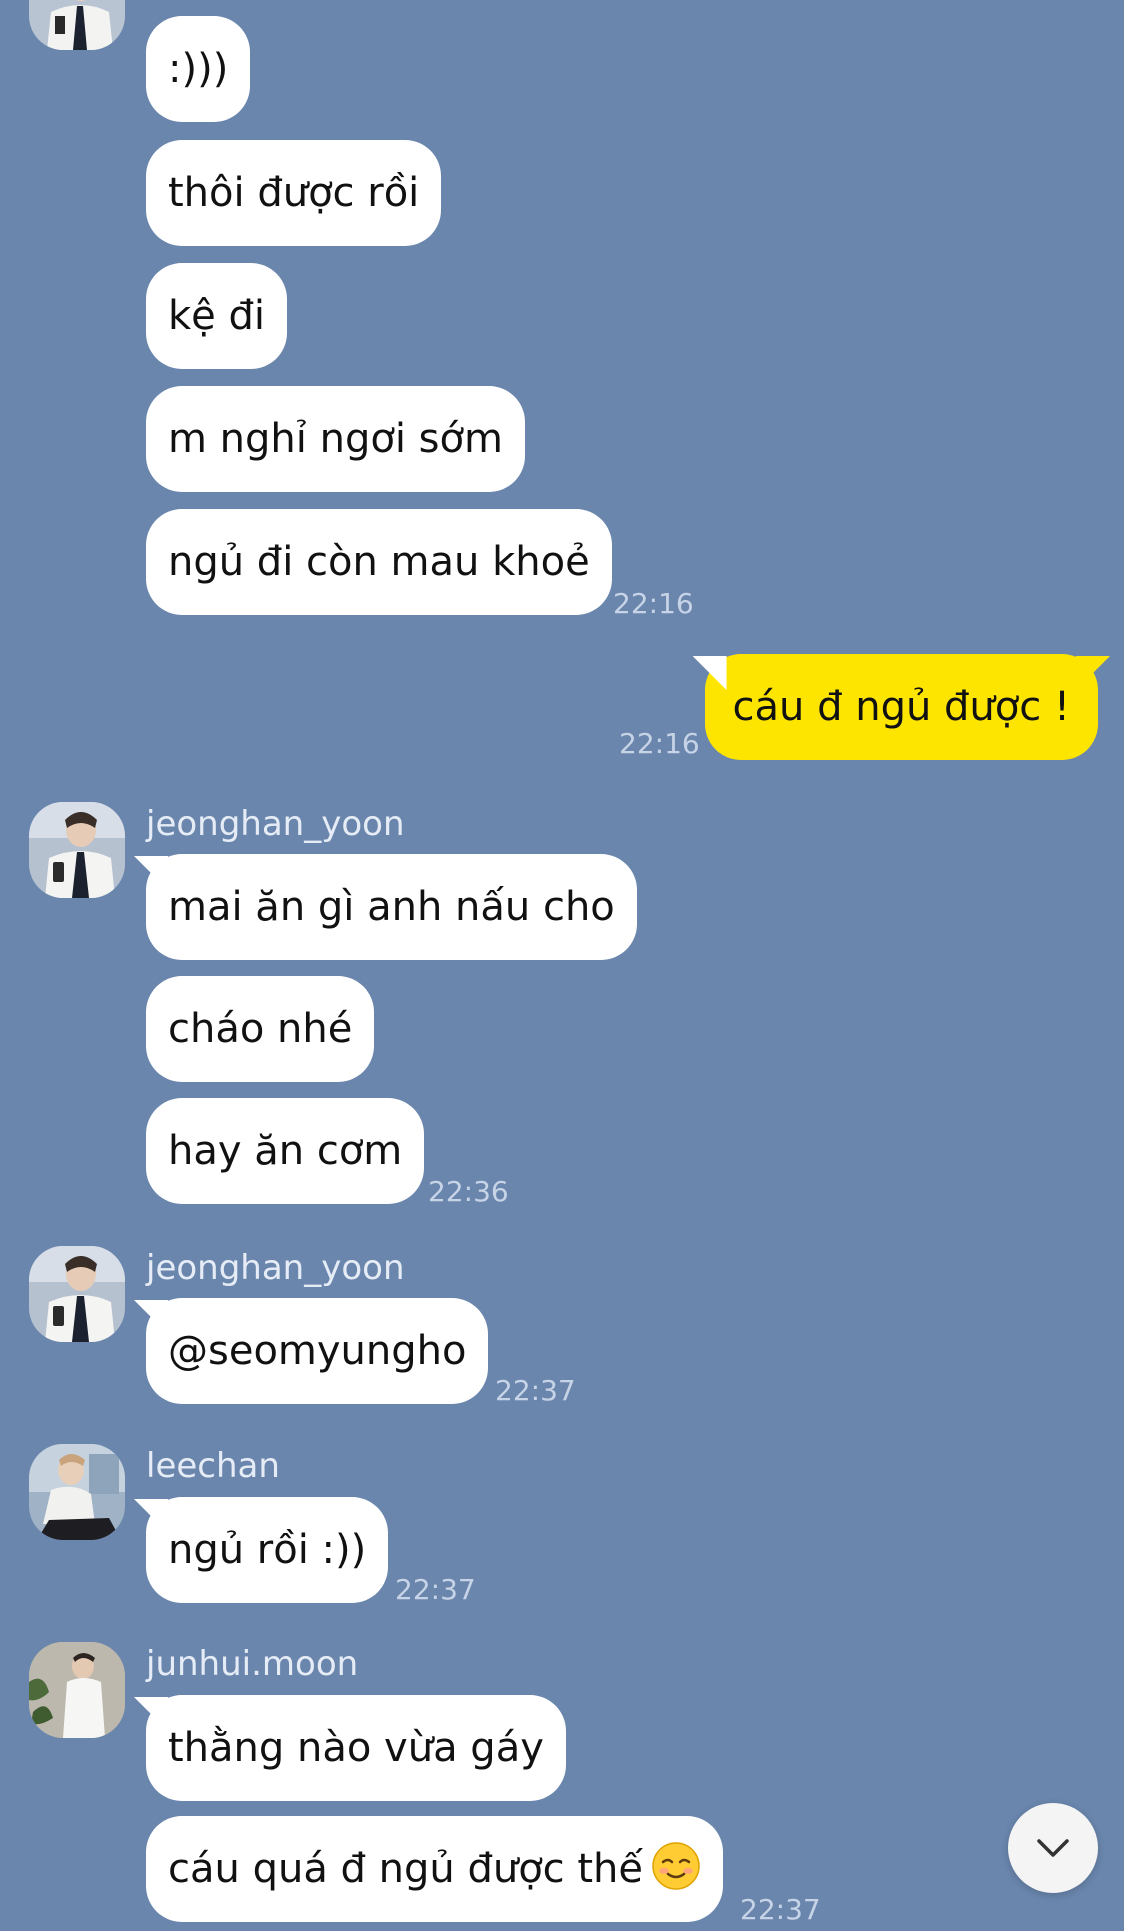 Image resolution: width=1124 pixels, height=1931 pixels. I want to click on message-bubble: cáu quá đ ngủ được thế, so click(435, 1869).